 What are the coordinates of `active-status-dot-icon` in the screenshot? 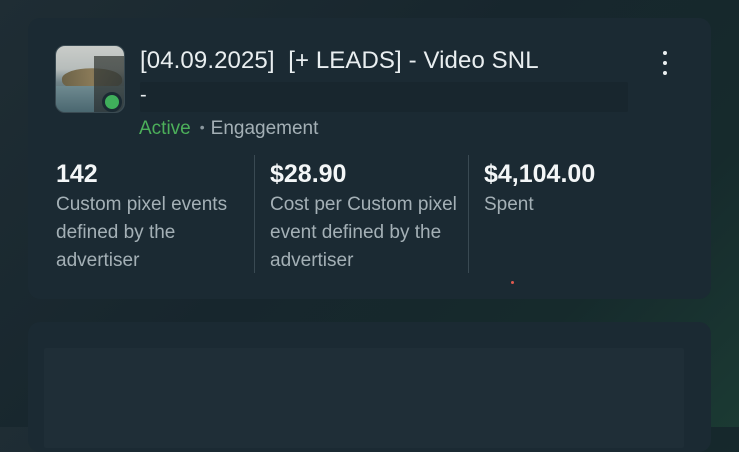 It's located at (112, 102).